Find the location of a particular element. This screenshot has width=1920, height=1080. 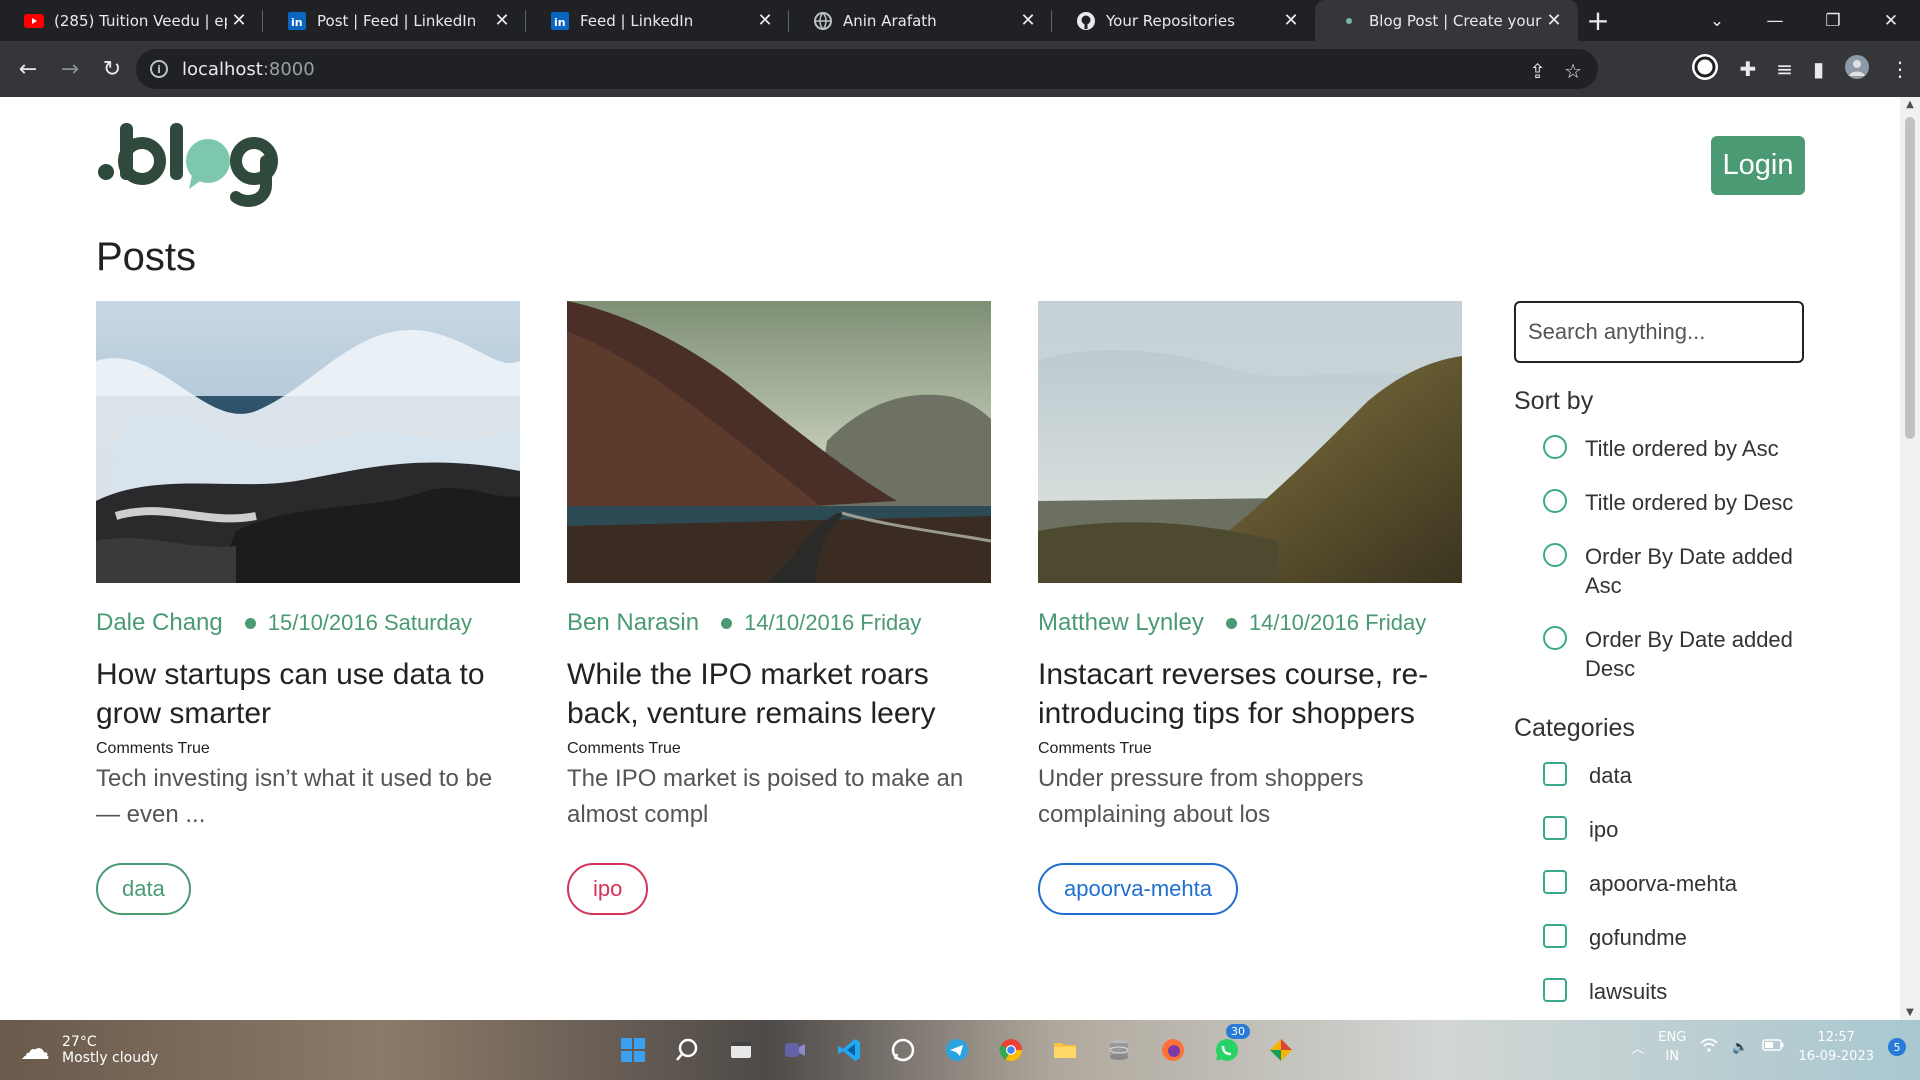

post-image-ocean-wave is located at coordinates (308, 442).